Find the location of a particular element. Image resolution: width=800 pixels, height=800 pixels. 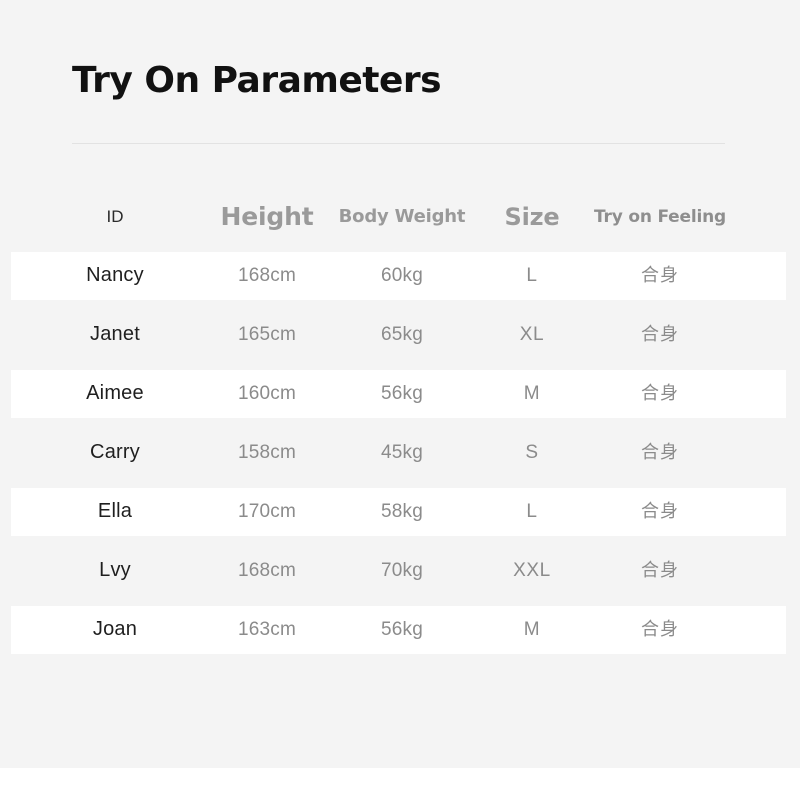

cell-id: Joan is located at coordinates (115, 629).